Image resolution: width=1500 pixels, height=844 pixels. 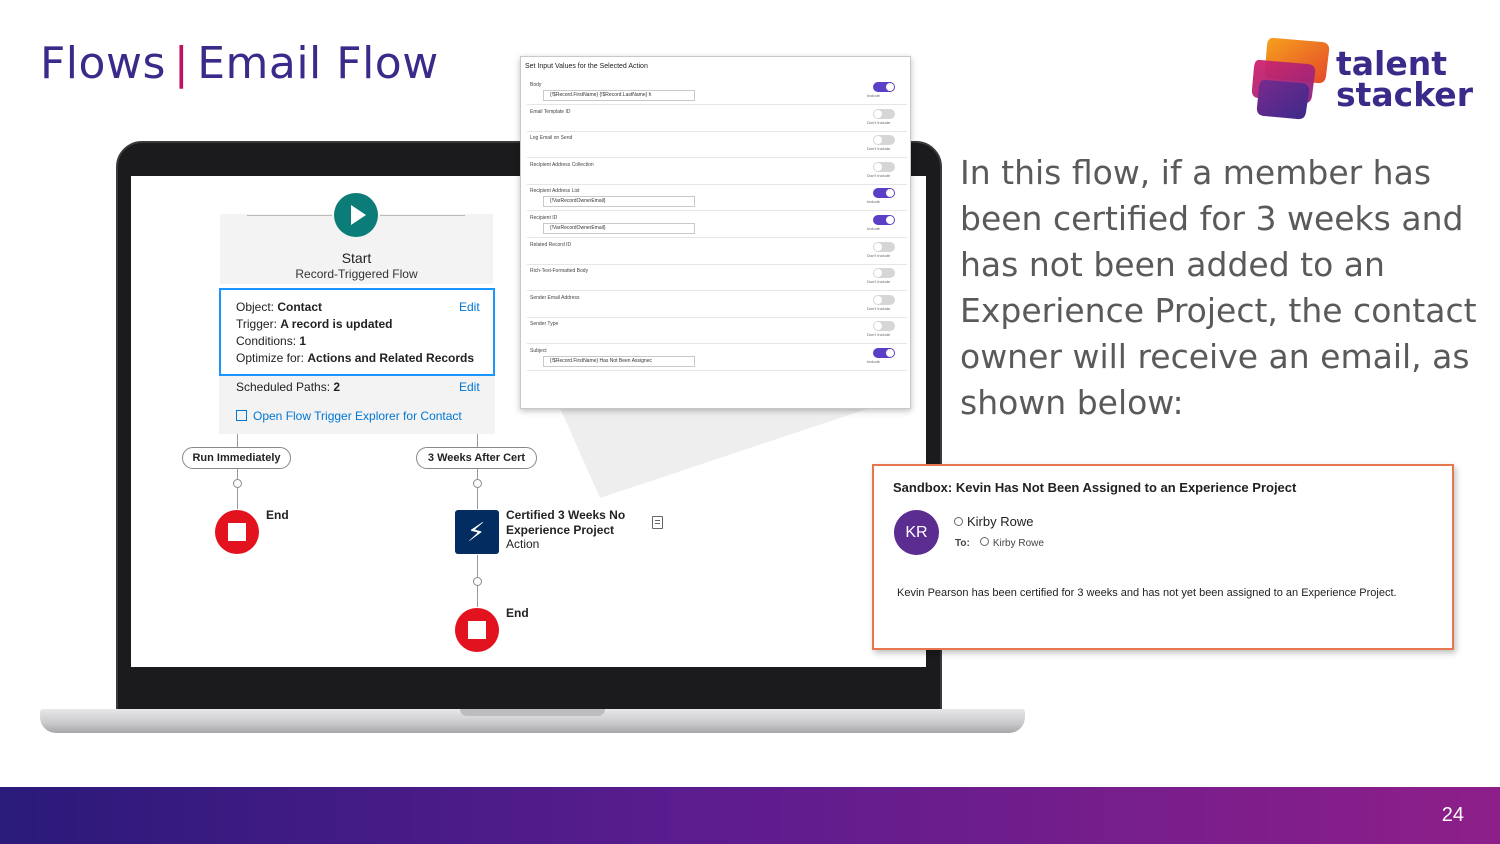 I want to click on open-explorer-label: Open Flow Trigger Explorer for Contact, so click(x=357, y=416).